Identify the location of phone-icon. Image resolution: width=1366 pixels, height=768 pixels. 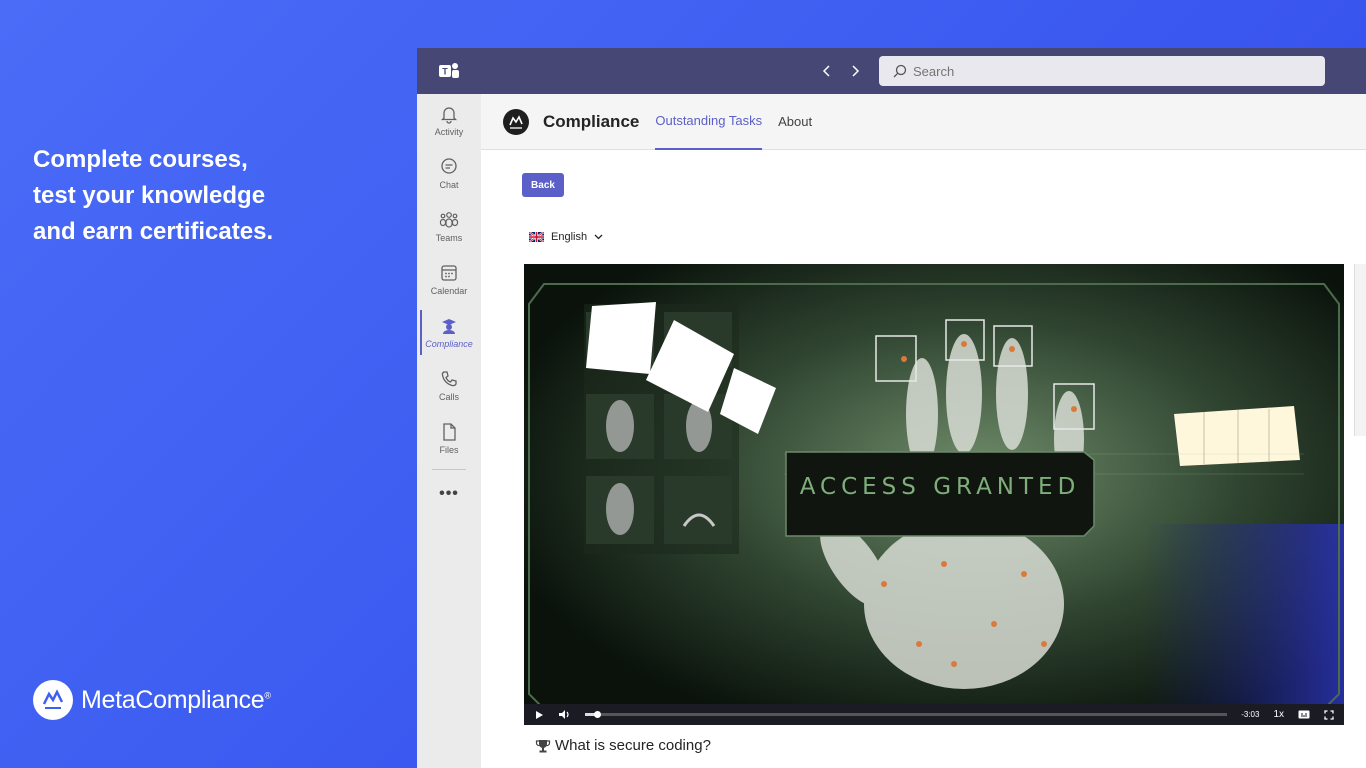
(449, 379).